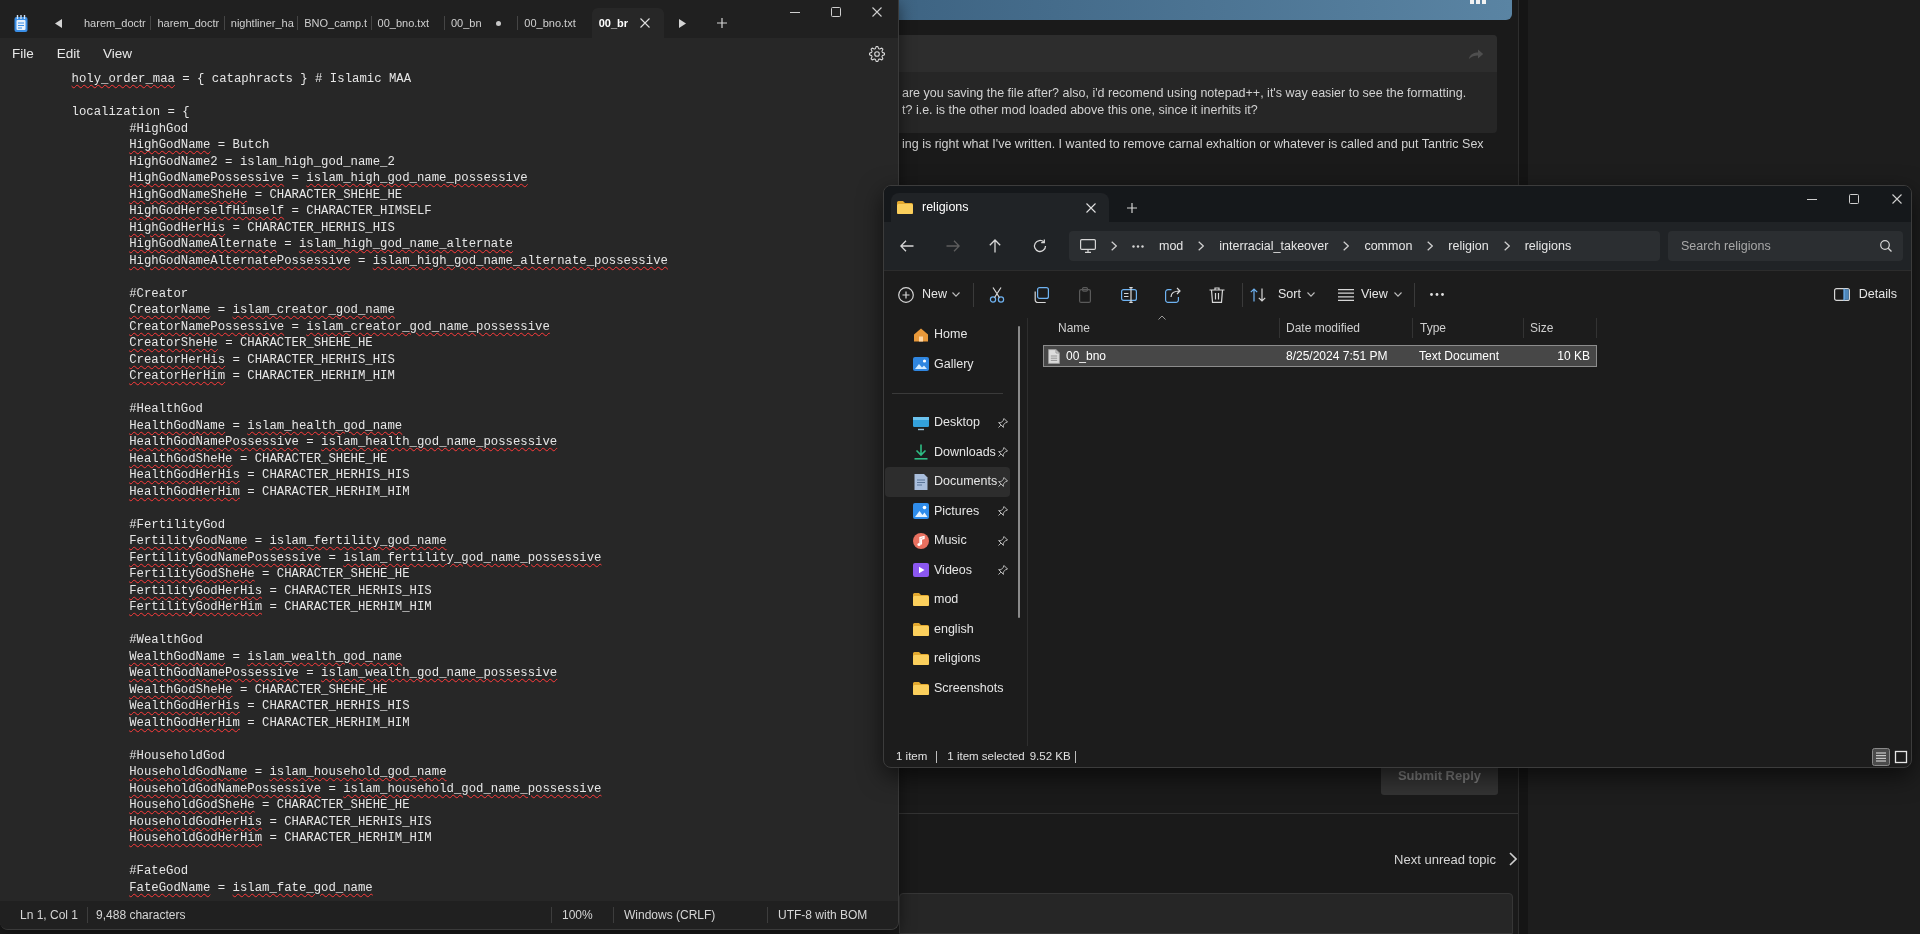 This screenshot has height=934, width=1920. I want to click on scrollbar-thumb, so click(1019, 472).